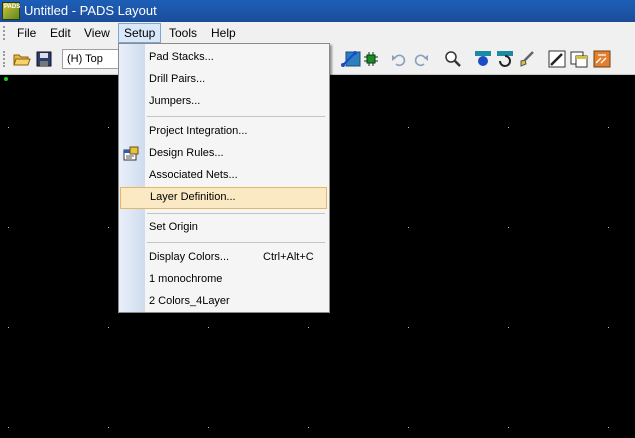 This screenshot has height=438, width=635. I want to click on toolbar-grip, so click(5, 59).